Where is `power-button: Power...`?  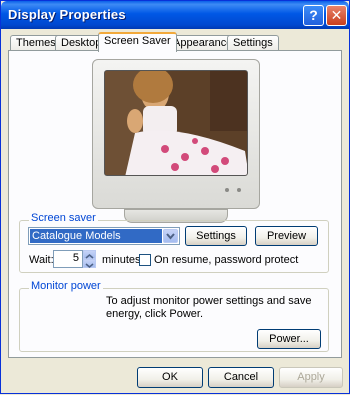 power-button: Power... is located at coordinates (289, 339).